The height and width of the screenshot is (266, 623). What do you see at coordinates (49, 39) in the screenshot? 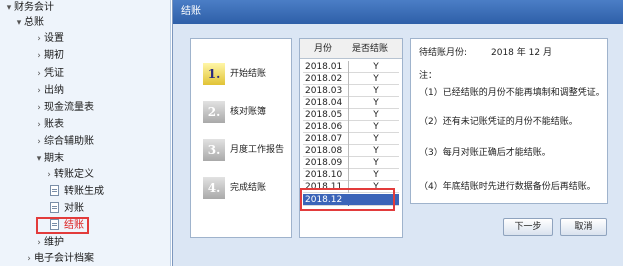
I see `tree-item-settings: › 设置` at bounding box center [49, 39].